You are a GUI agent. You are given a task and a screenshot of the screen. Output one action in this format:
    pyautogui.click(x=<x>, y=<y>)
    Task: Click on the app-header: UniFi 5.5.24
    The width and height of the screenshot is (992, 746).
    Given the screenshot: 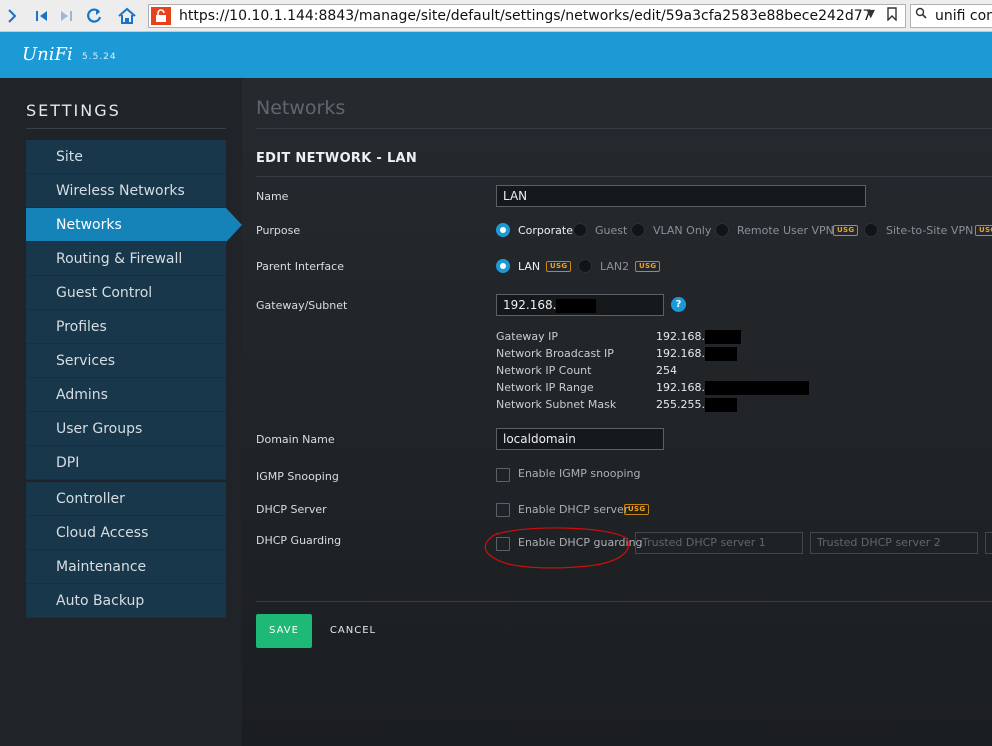 What is the action you would take?
    pyautogui.click(x=496, y=55)
    